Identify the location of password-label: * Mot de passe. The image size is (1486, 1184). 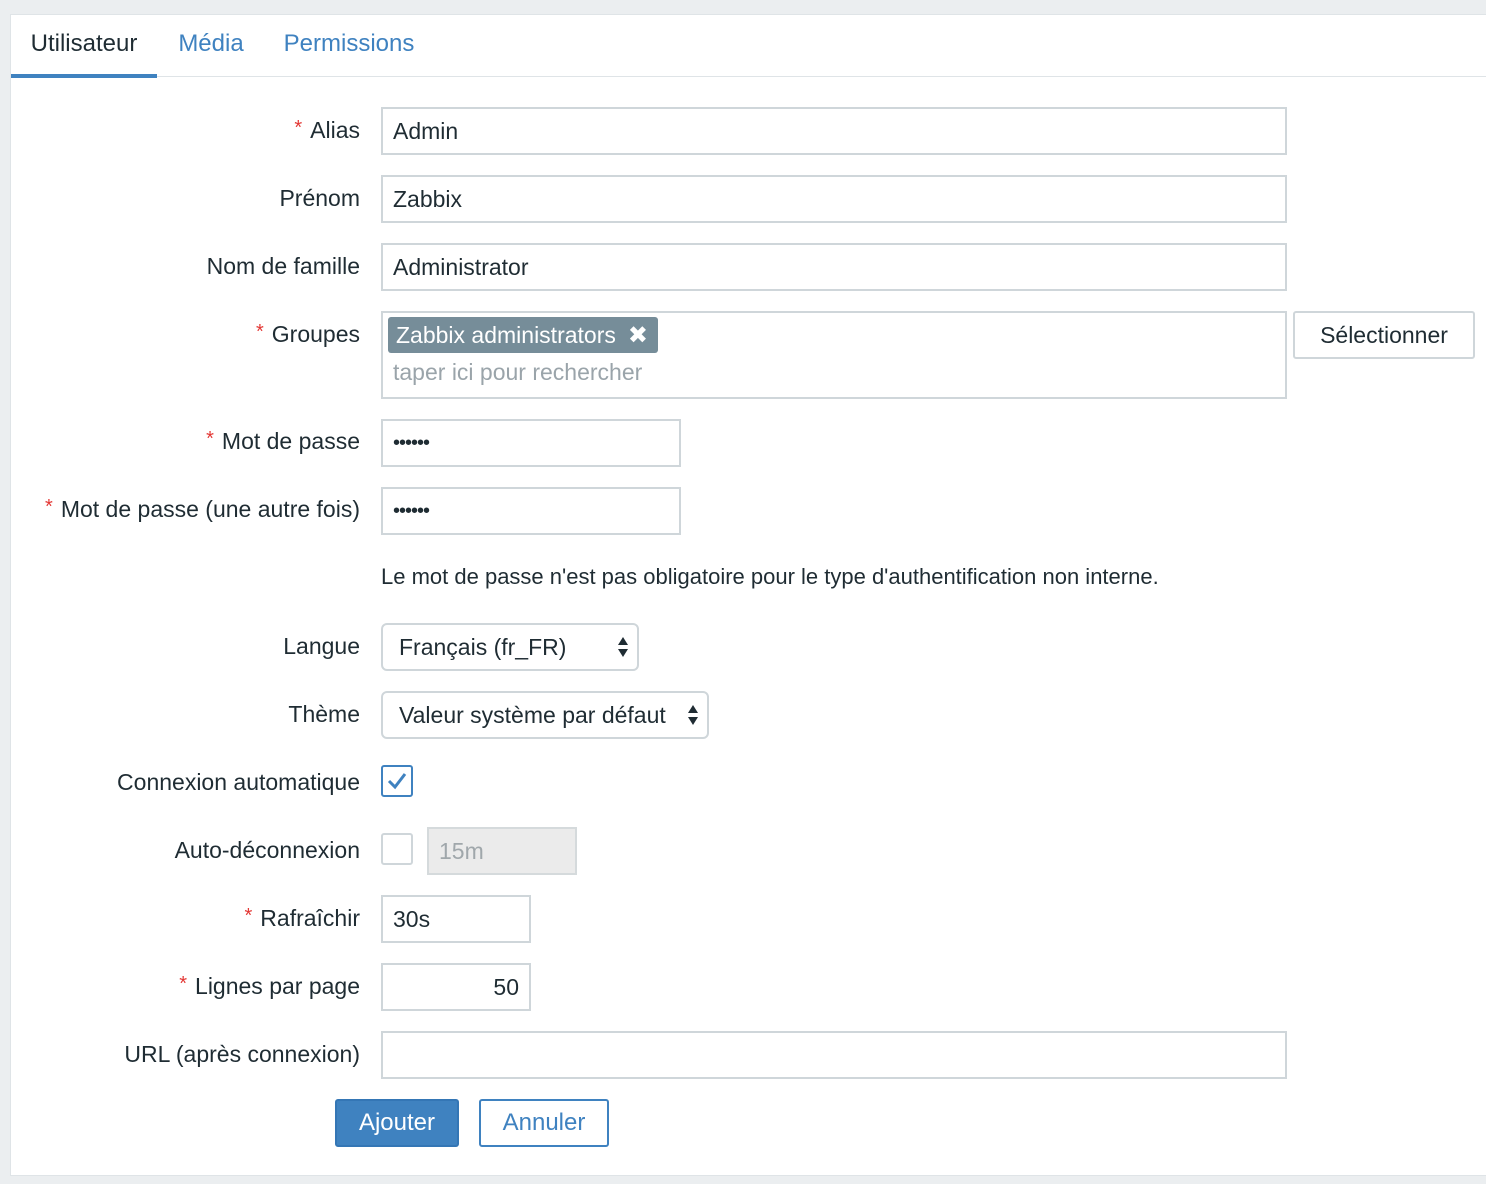
(283, 441).